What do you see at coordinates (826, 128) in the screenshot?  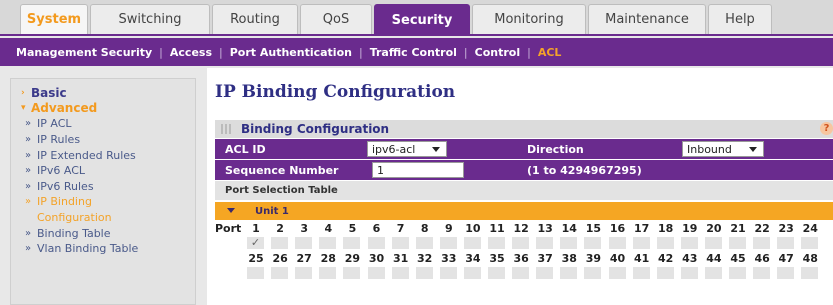 I see `help-icon: ?` at bounding box center [826, 128].